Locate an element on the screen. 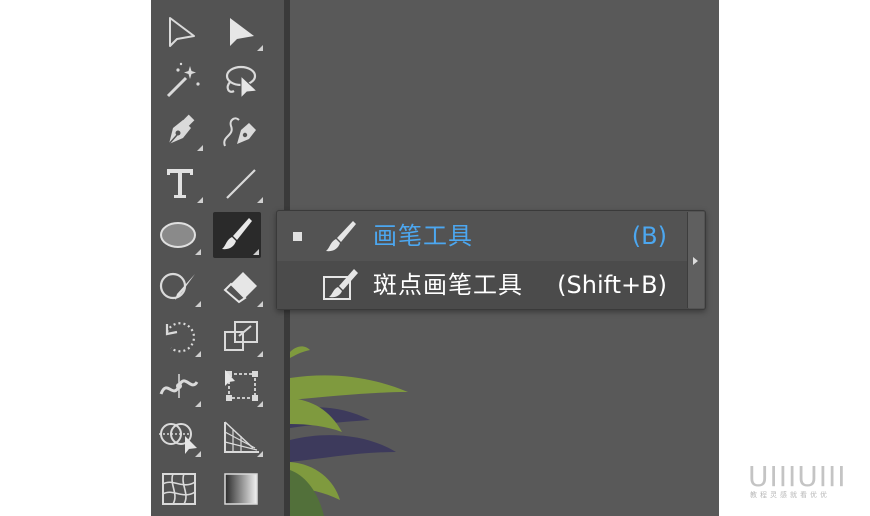 The height and width of the screenshot is (516, 870). flyout-item-shortcut: (Shift+B) is located at coordinates (612, 285).